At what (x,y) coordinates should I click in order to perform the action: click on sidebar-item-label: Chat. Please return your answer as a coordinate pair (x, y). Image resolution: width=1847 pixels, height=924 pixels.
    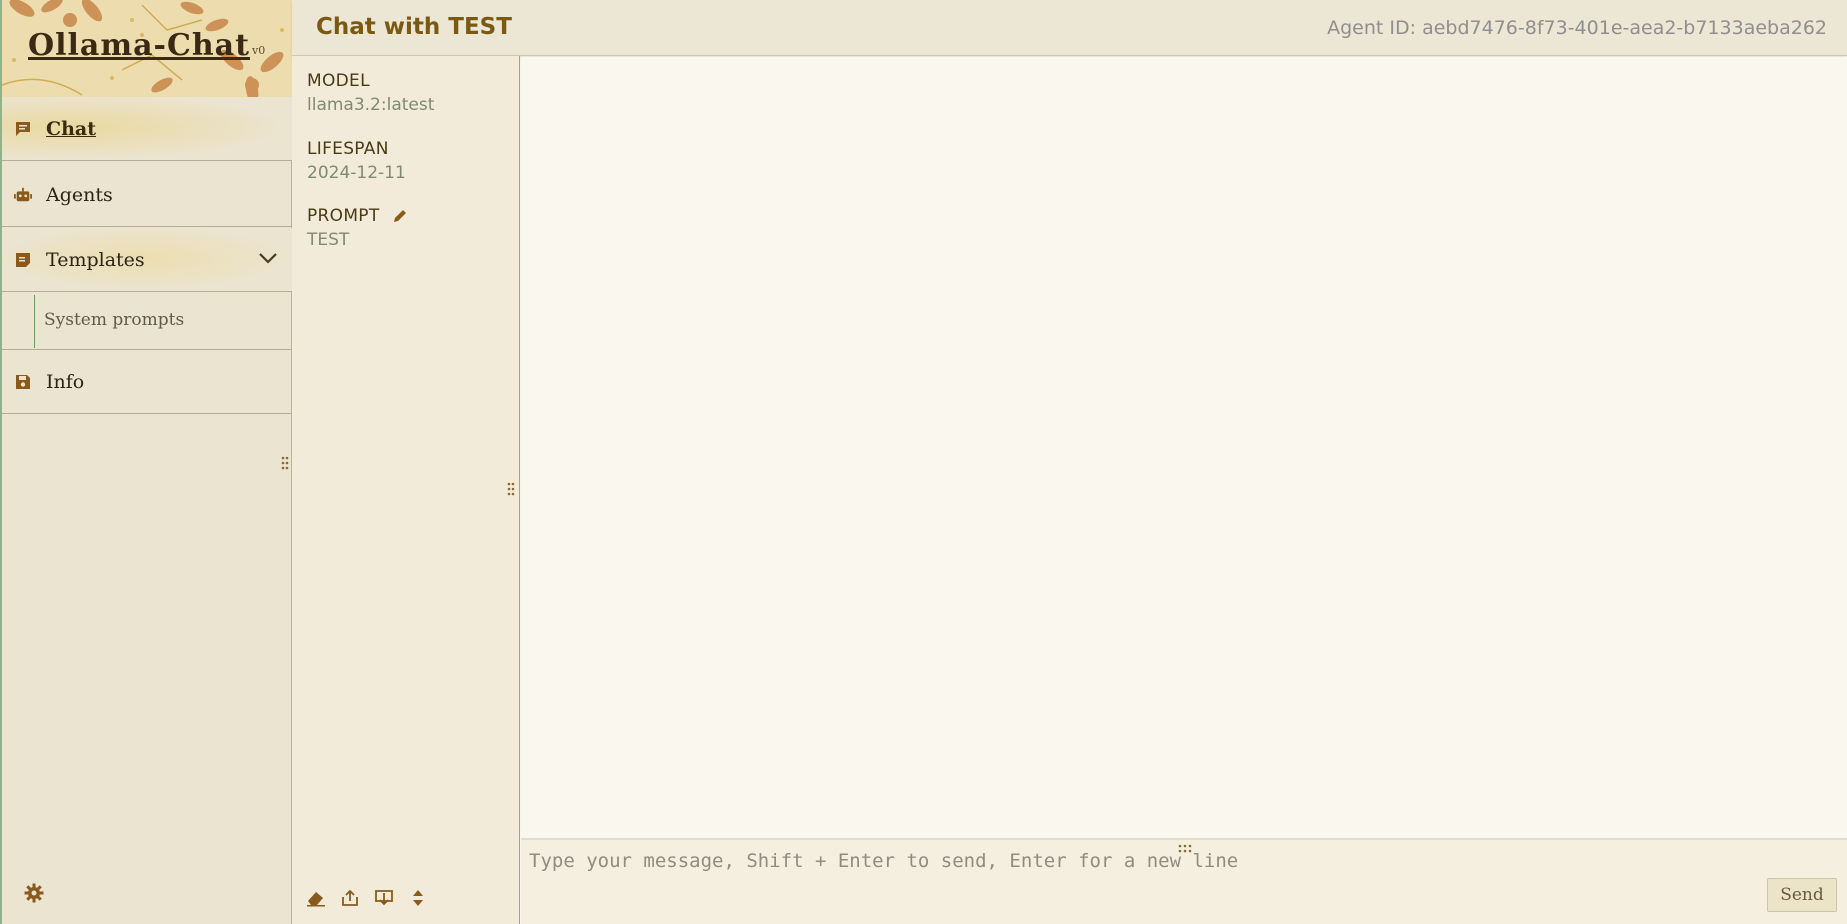
    Looking at the image, I should click on (71, 128).